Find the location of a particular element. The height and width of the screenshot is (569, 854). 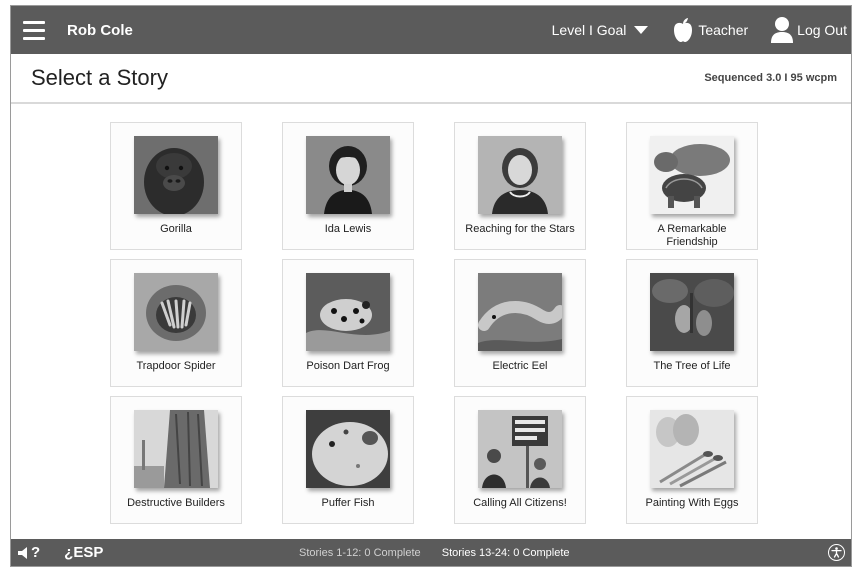

story-title: Trapdoor Spider is located at coordinates (176, 366).